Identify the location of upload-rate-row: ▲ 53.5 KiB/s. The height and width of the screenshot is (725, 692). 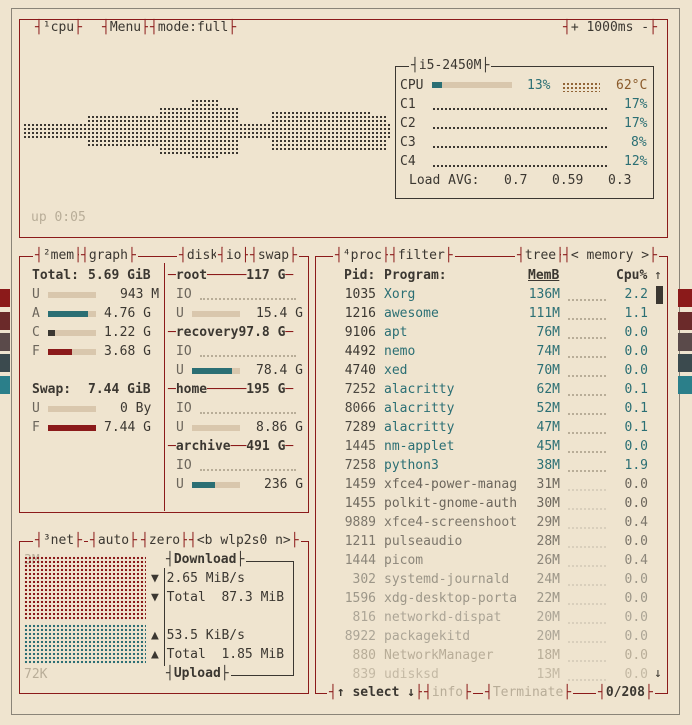
(198, 635).